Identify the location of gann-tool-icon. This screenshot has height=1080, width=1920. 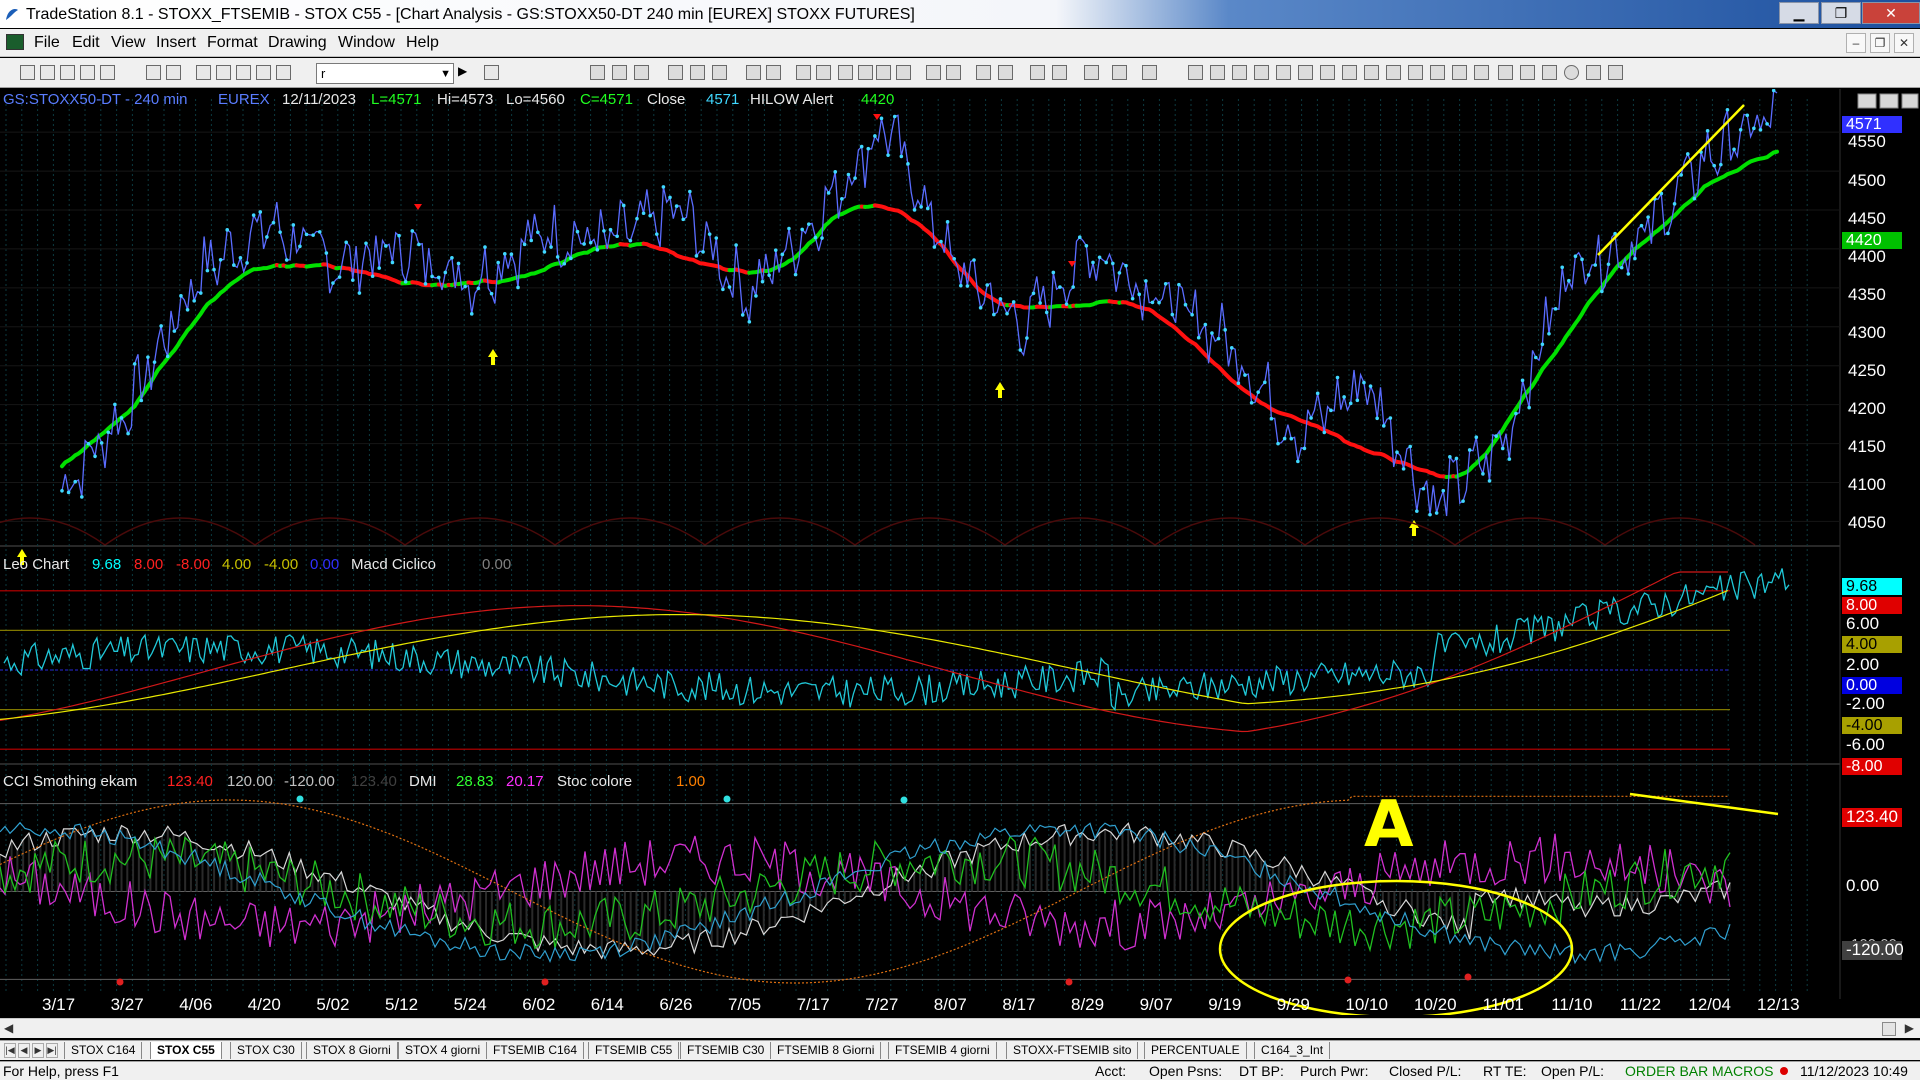
(1349, 72).